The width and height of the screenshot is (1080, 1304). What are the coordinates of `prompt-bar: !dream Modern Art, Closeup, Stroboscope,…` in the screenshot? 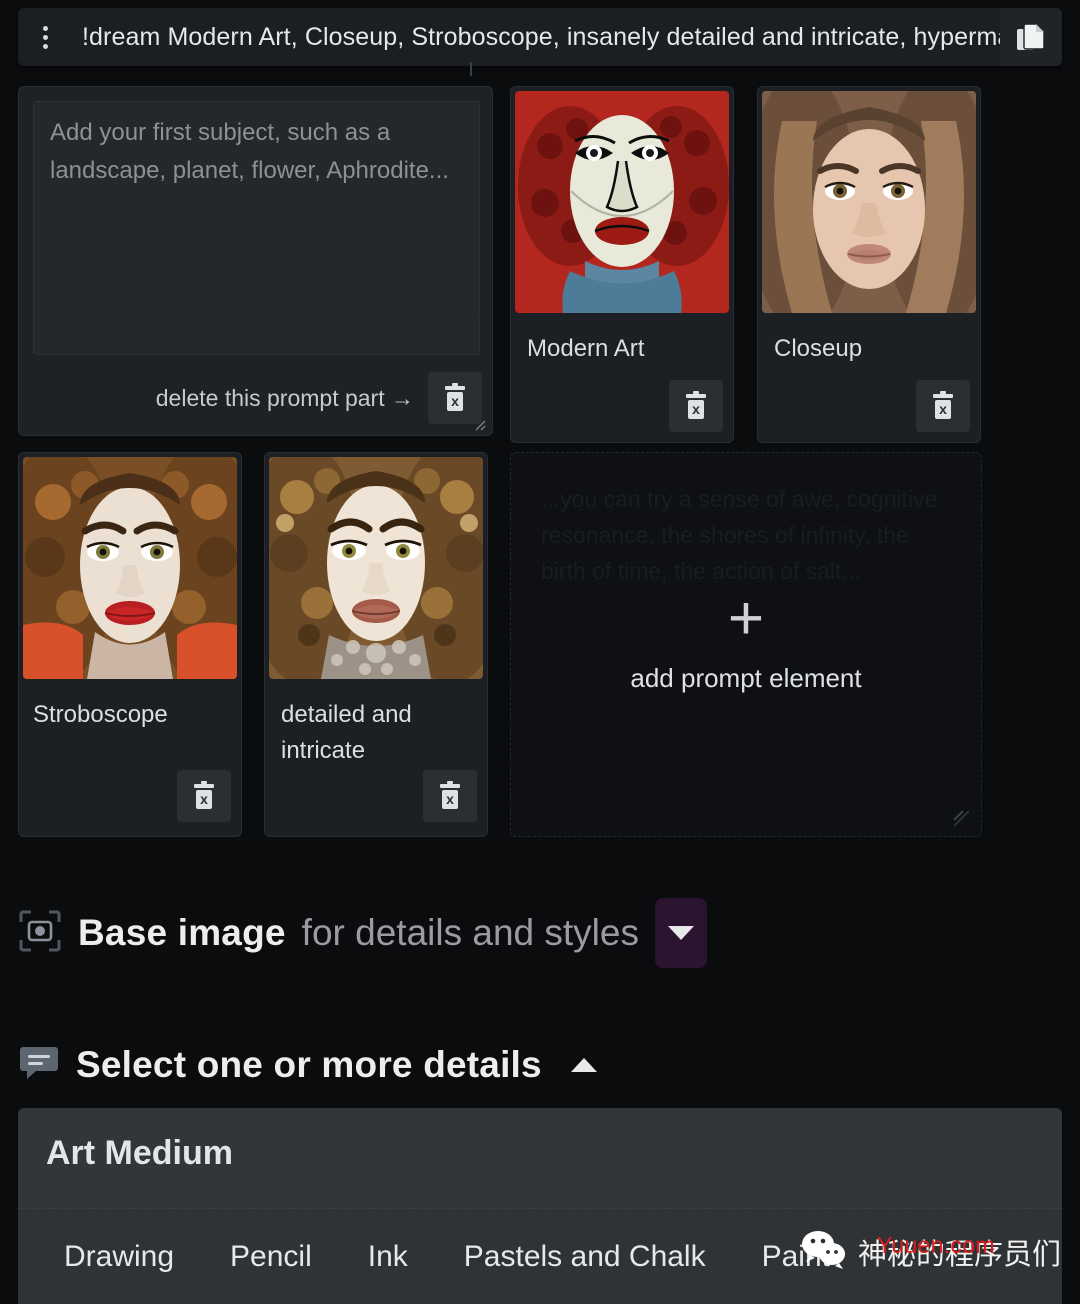 It's located at (540, 37).